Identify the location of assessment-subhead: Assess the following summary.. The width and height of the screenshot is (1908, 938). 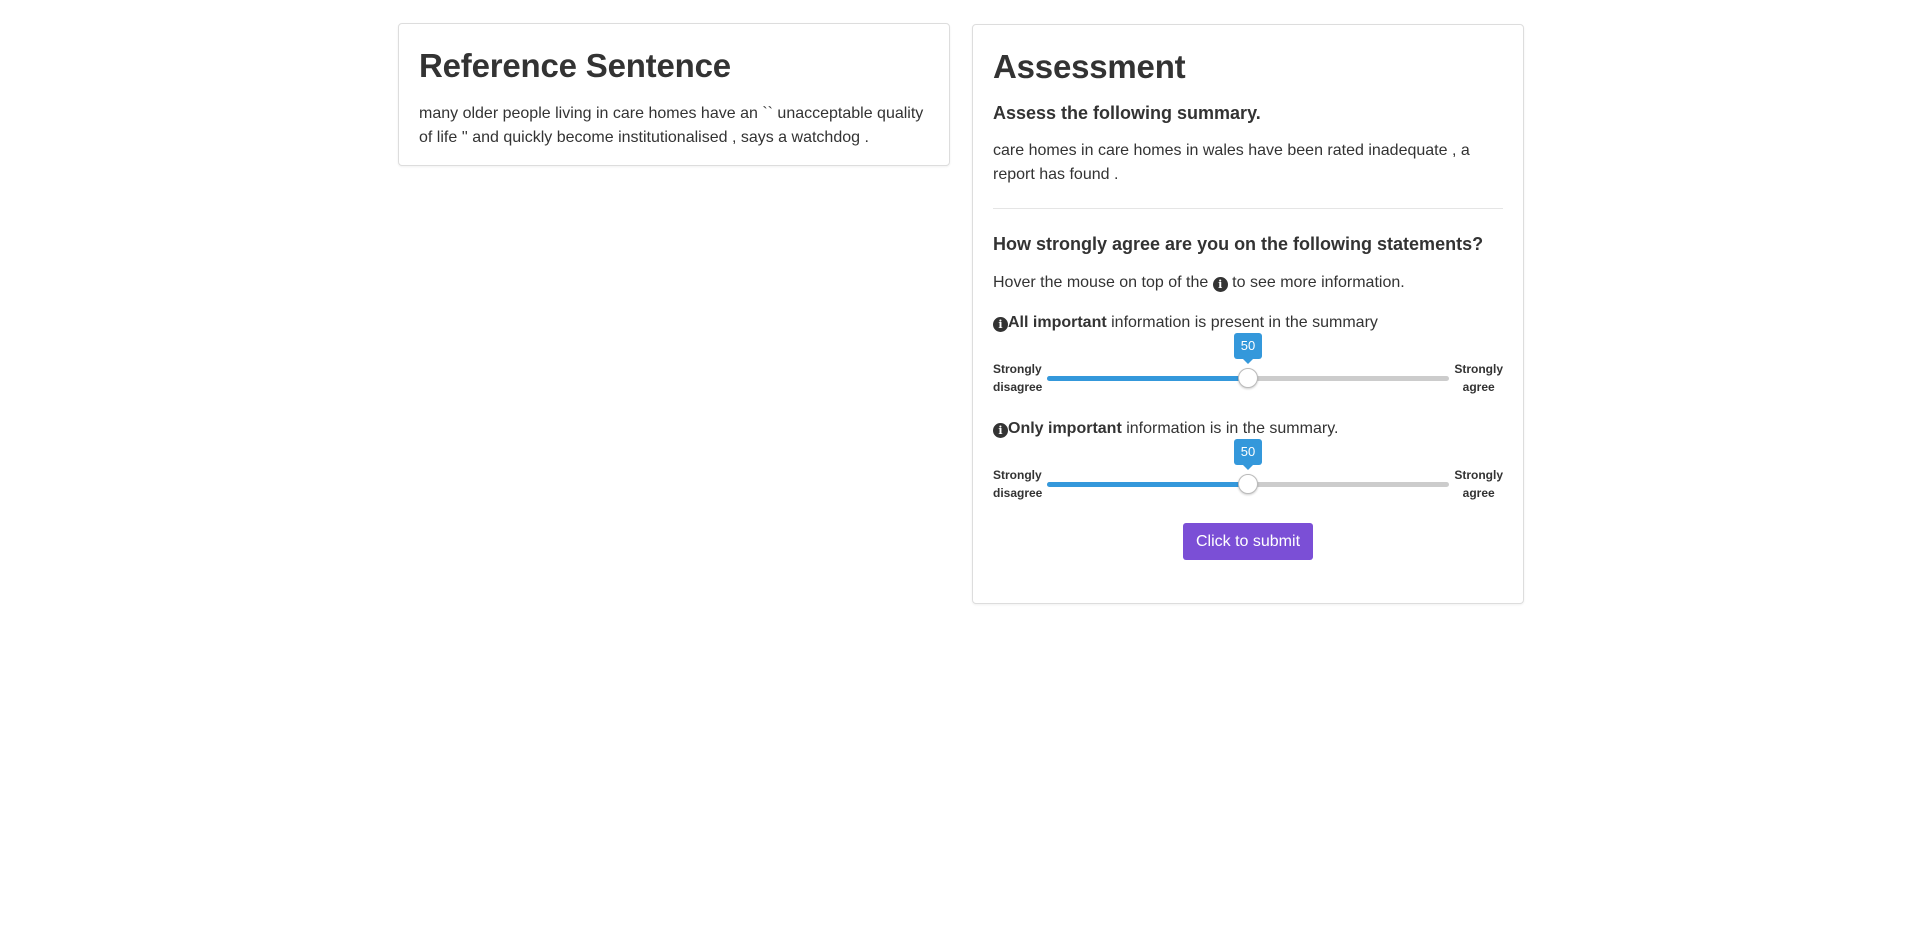
(1127, 113).